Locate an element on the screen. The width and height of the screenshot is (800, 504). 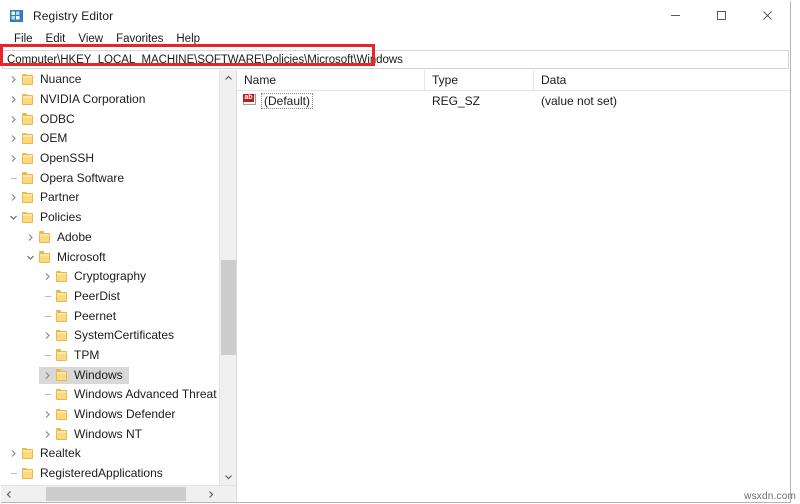
tree-node-windows-nt: Windows NT is located at coordinates (118, 434).